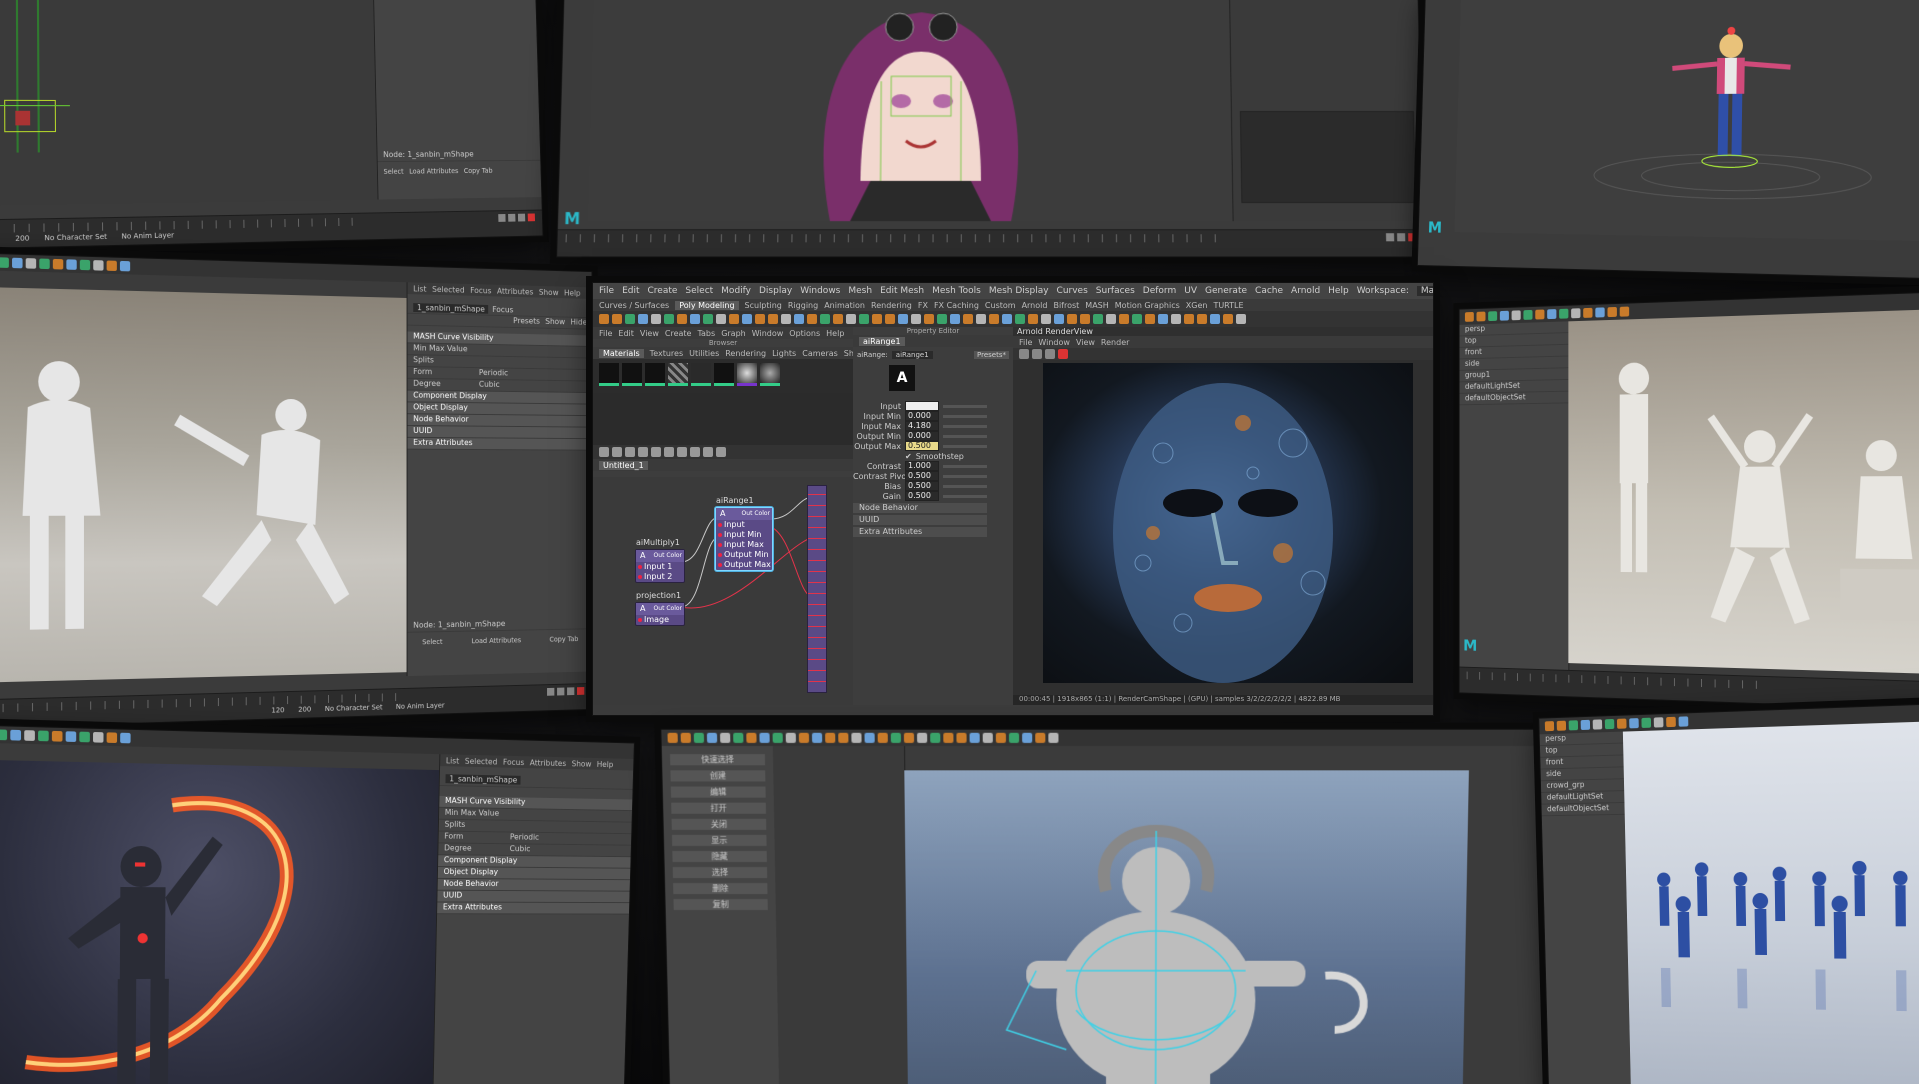 This screenshot has height=1084, width=1919. I want to click on port-input2: Input 2, so click(660, 577).